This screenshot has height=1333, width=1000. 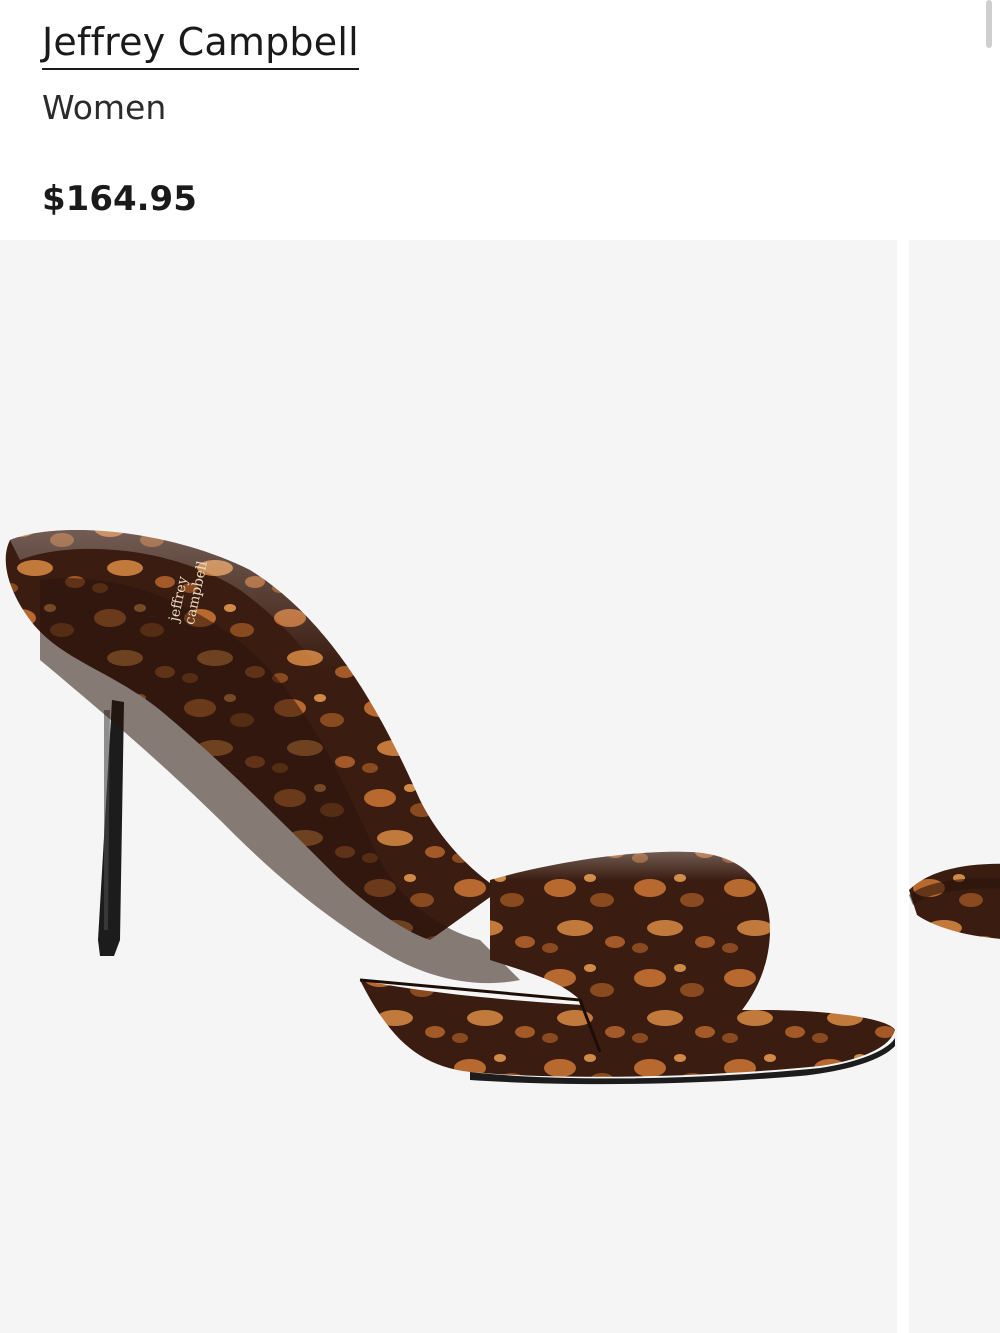 I want to click on product-price: $164.95, so click(x=119, y=199).